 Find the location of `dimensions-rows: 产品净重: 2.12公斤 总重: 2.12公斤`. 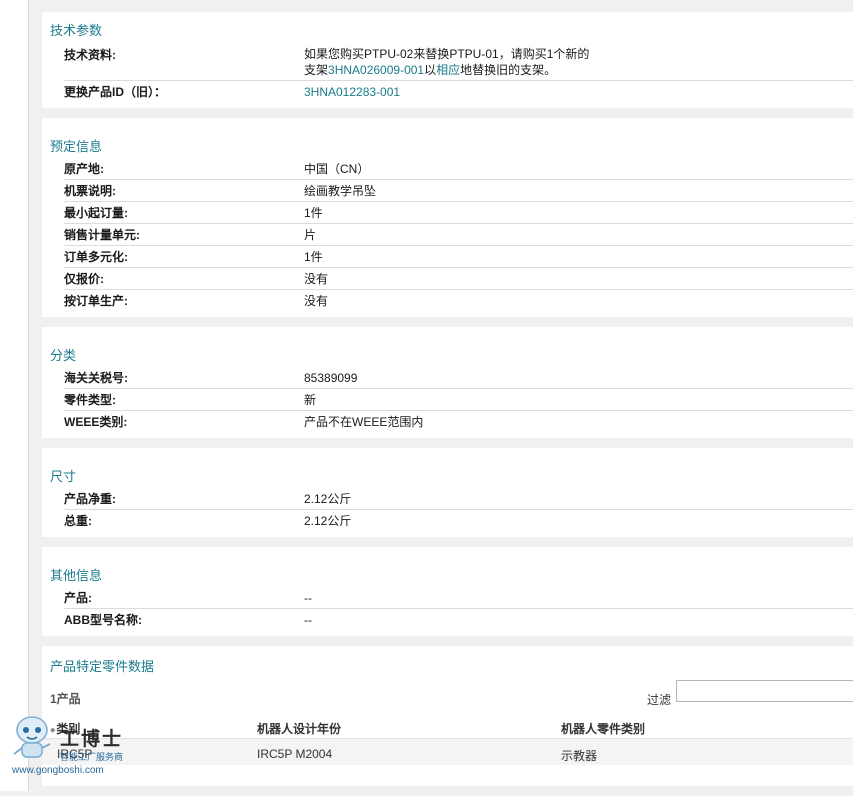

dimensions-rows: 产品净重: 2.12公斤 总重: 2.12公斤 is located at coordinates (447, 509).